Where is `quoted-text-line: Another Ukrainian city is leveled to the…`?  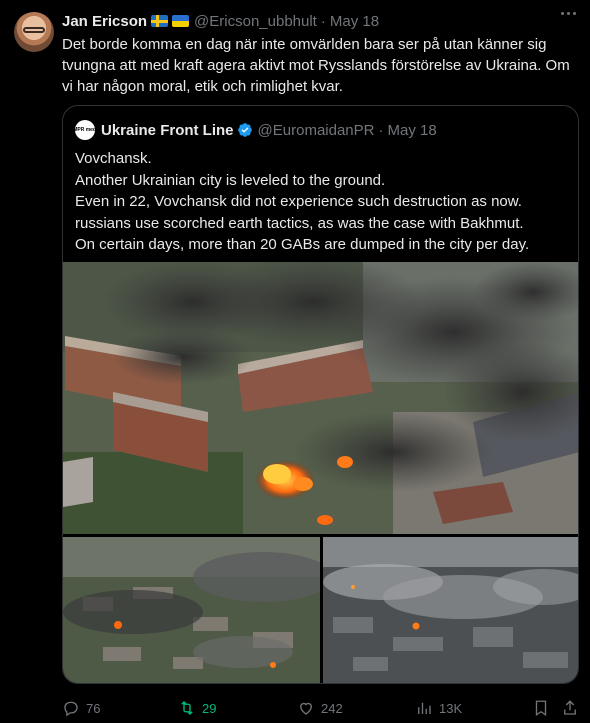 quoted-text-line: Another Ukrainian city is leveled to the… is located at coordinates (230, 180).